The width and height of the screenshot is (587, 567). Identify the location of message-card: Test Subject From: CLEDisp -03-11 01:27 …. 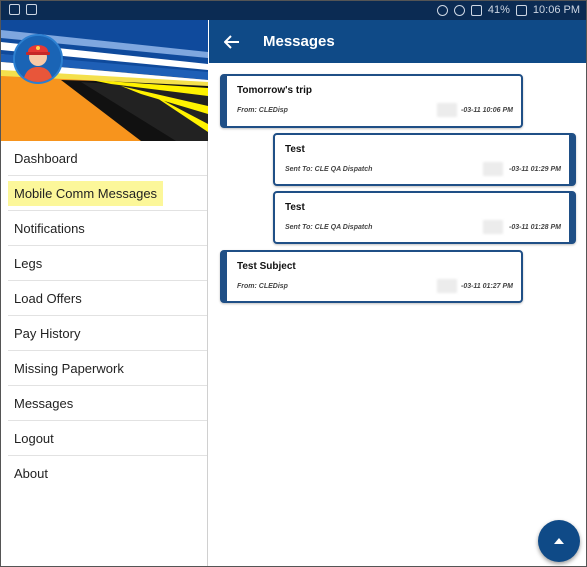
(371, 276).